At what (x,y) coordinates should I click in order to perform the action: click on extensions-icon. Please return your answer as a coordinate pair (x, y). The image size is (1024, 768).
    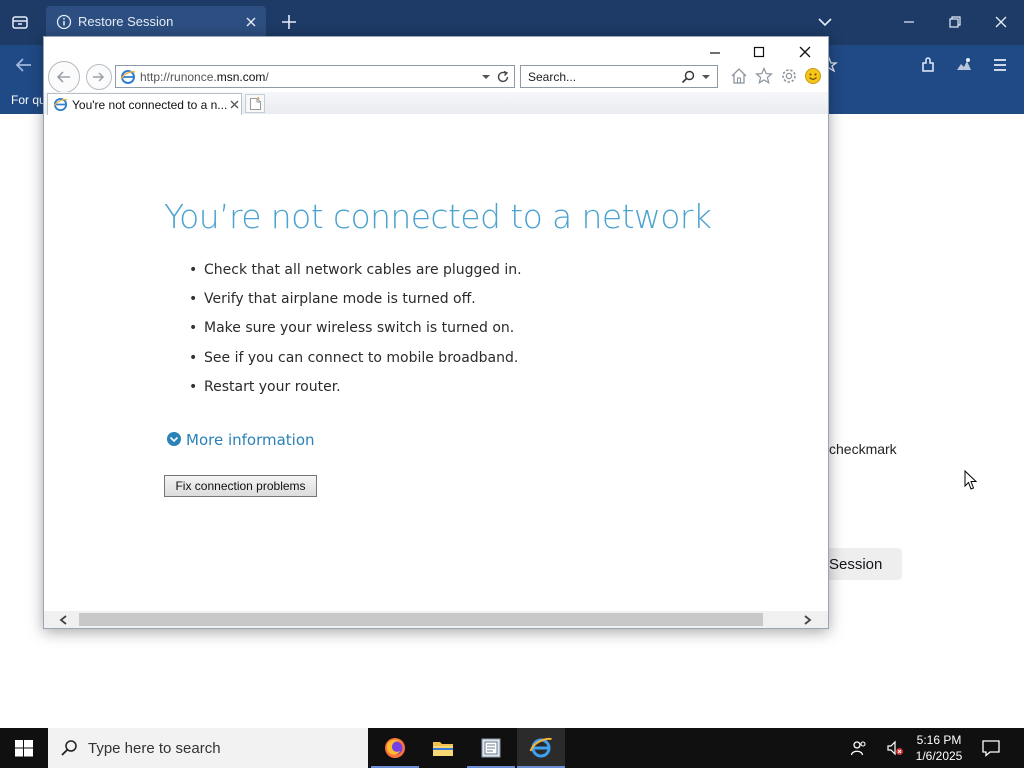
    Looking at the image, I should click on (928, 65).